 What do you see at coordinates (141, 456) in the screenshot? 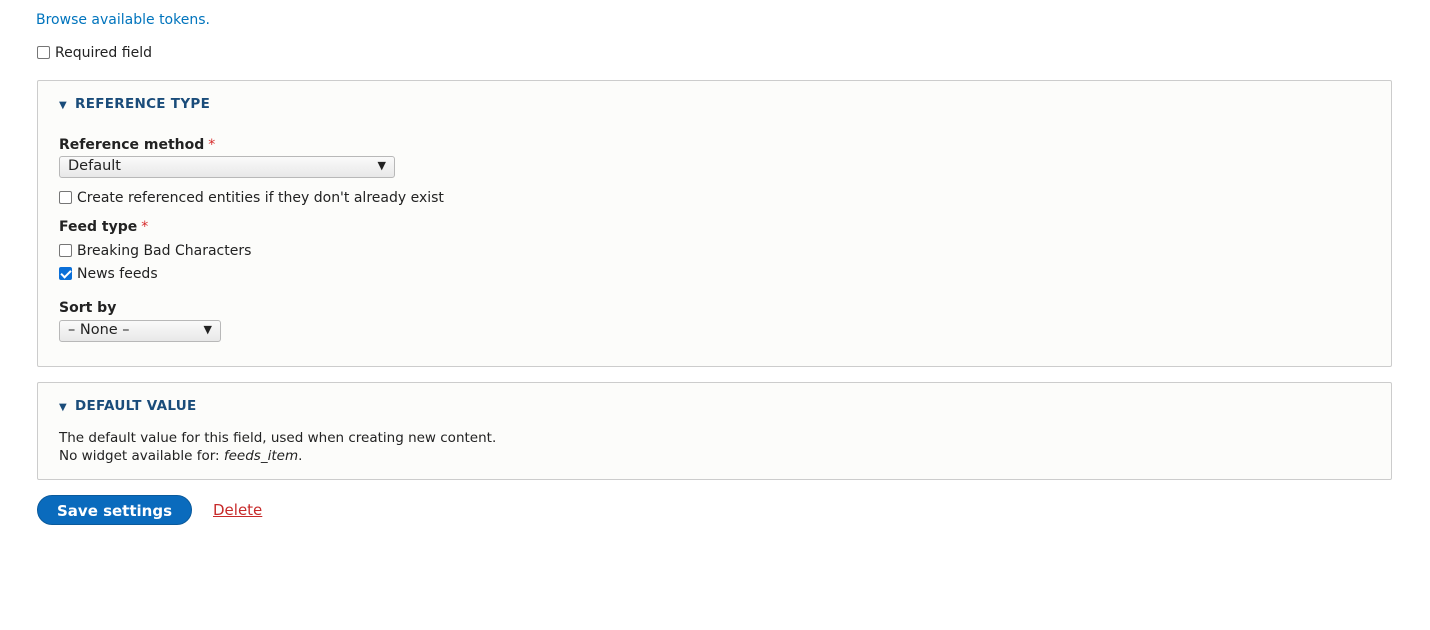
I see `no-widget-text: No widget available for:` at bounding box center [141, 456].